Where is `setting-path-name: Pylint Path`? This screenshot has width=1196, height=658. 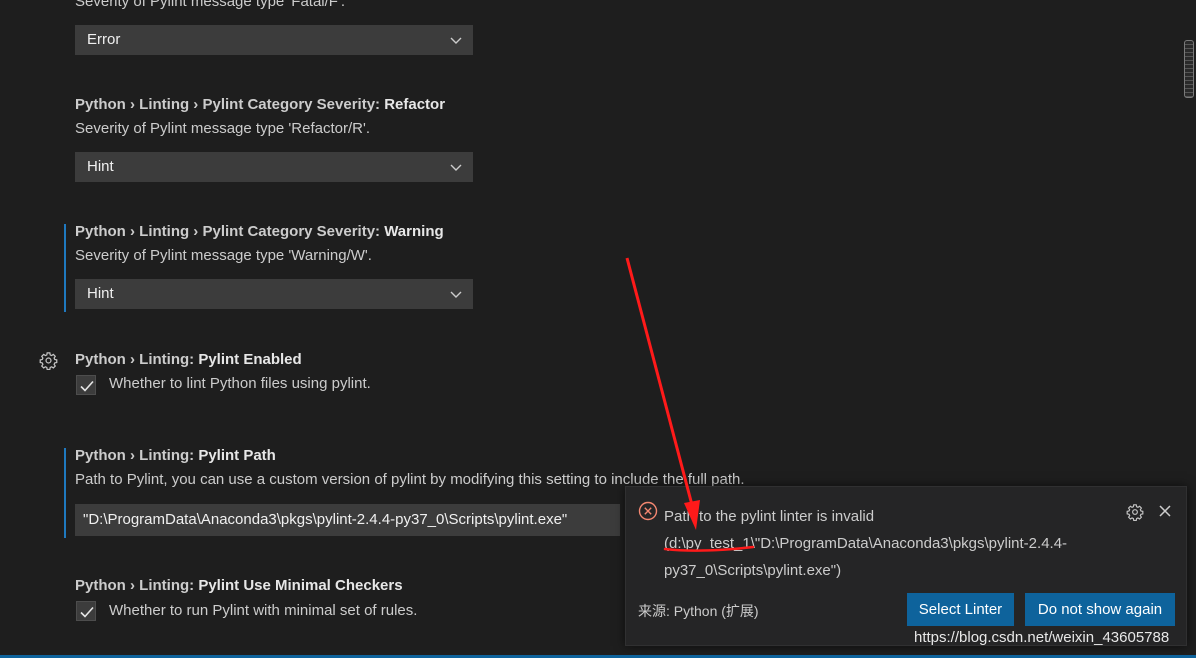
setting-path-name: Pylint Path is located at coordinates (237, 455).